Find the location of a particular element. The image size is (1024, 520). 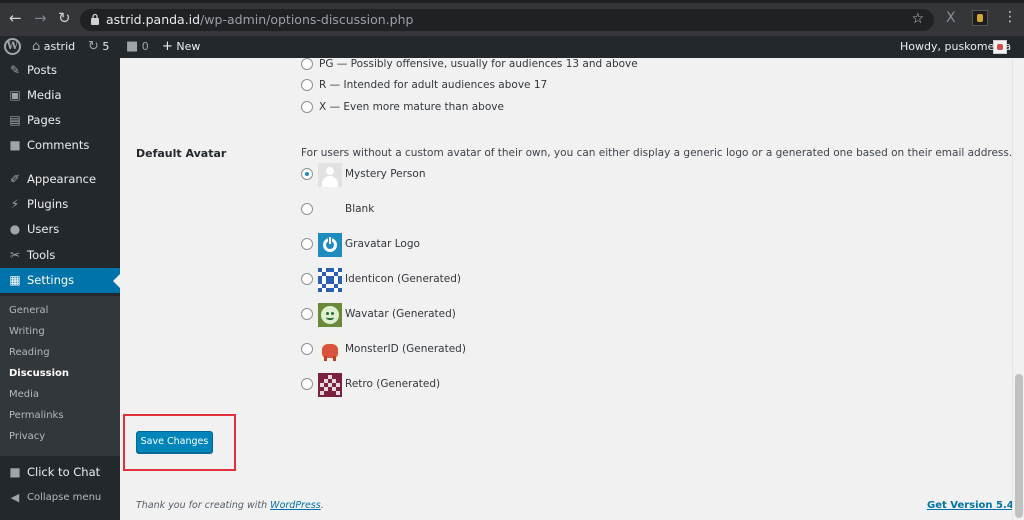

new-content-link: + New is located at coordinates (181, 47).